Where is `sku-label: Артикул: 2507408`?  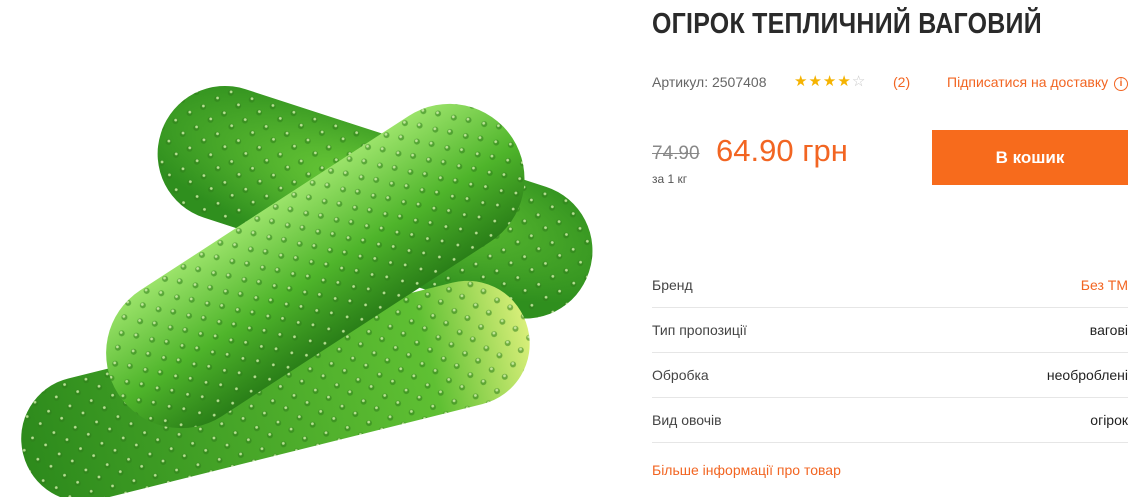 sku-label: Артикул: 2507408 is located at coordinates (709, 82).